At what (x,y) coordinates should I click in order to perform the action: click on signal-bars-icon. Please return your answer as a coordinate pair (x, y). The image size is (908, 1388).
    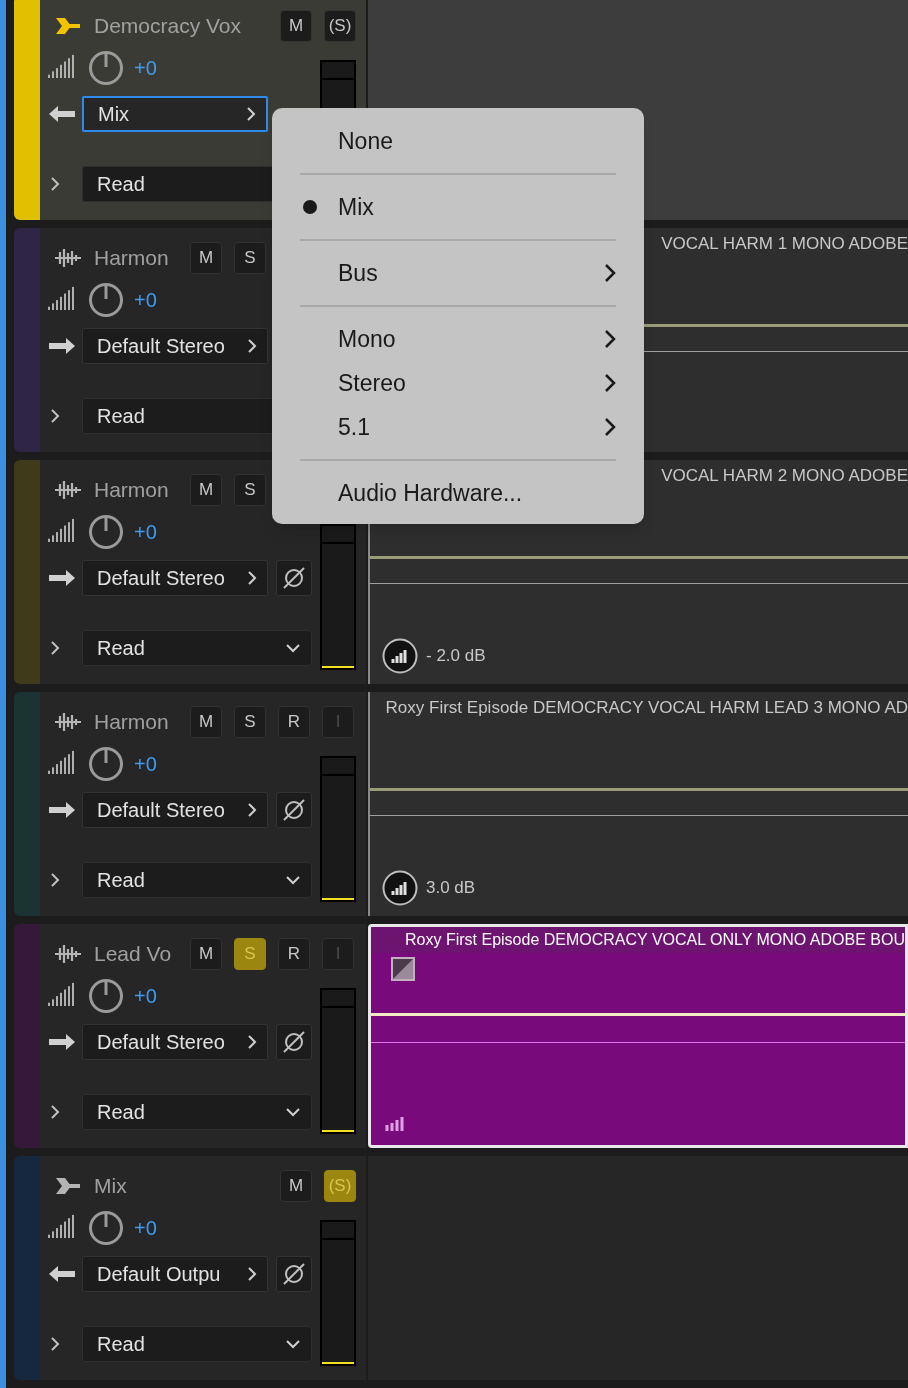
    Looking at the image, I should click on (395, 1124).